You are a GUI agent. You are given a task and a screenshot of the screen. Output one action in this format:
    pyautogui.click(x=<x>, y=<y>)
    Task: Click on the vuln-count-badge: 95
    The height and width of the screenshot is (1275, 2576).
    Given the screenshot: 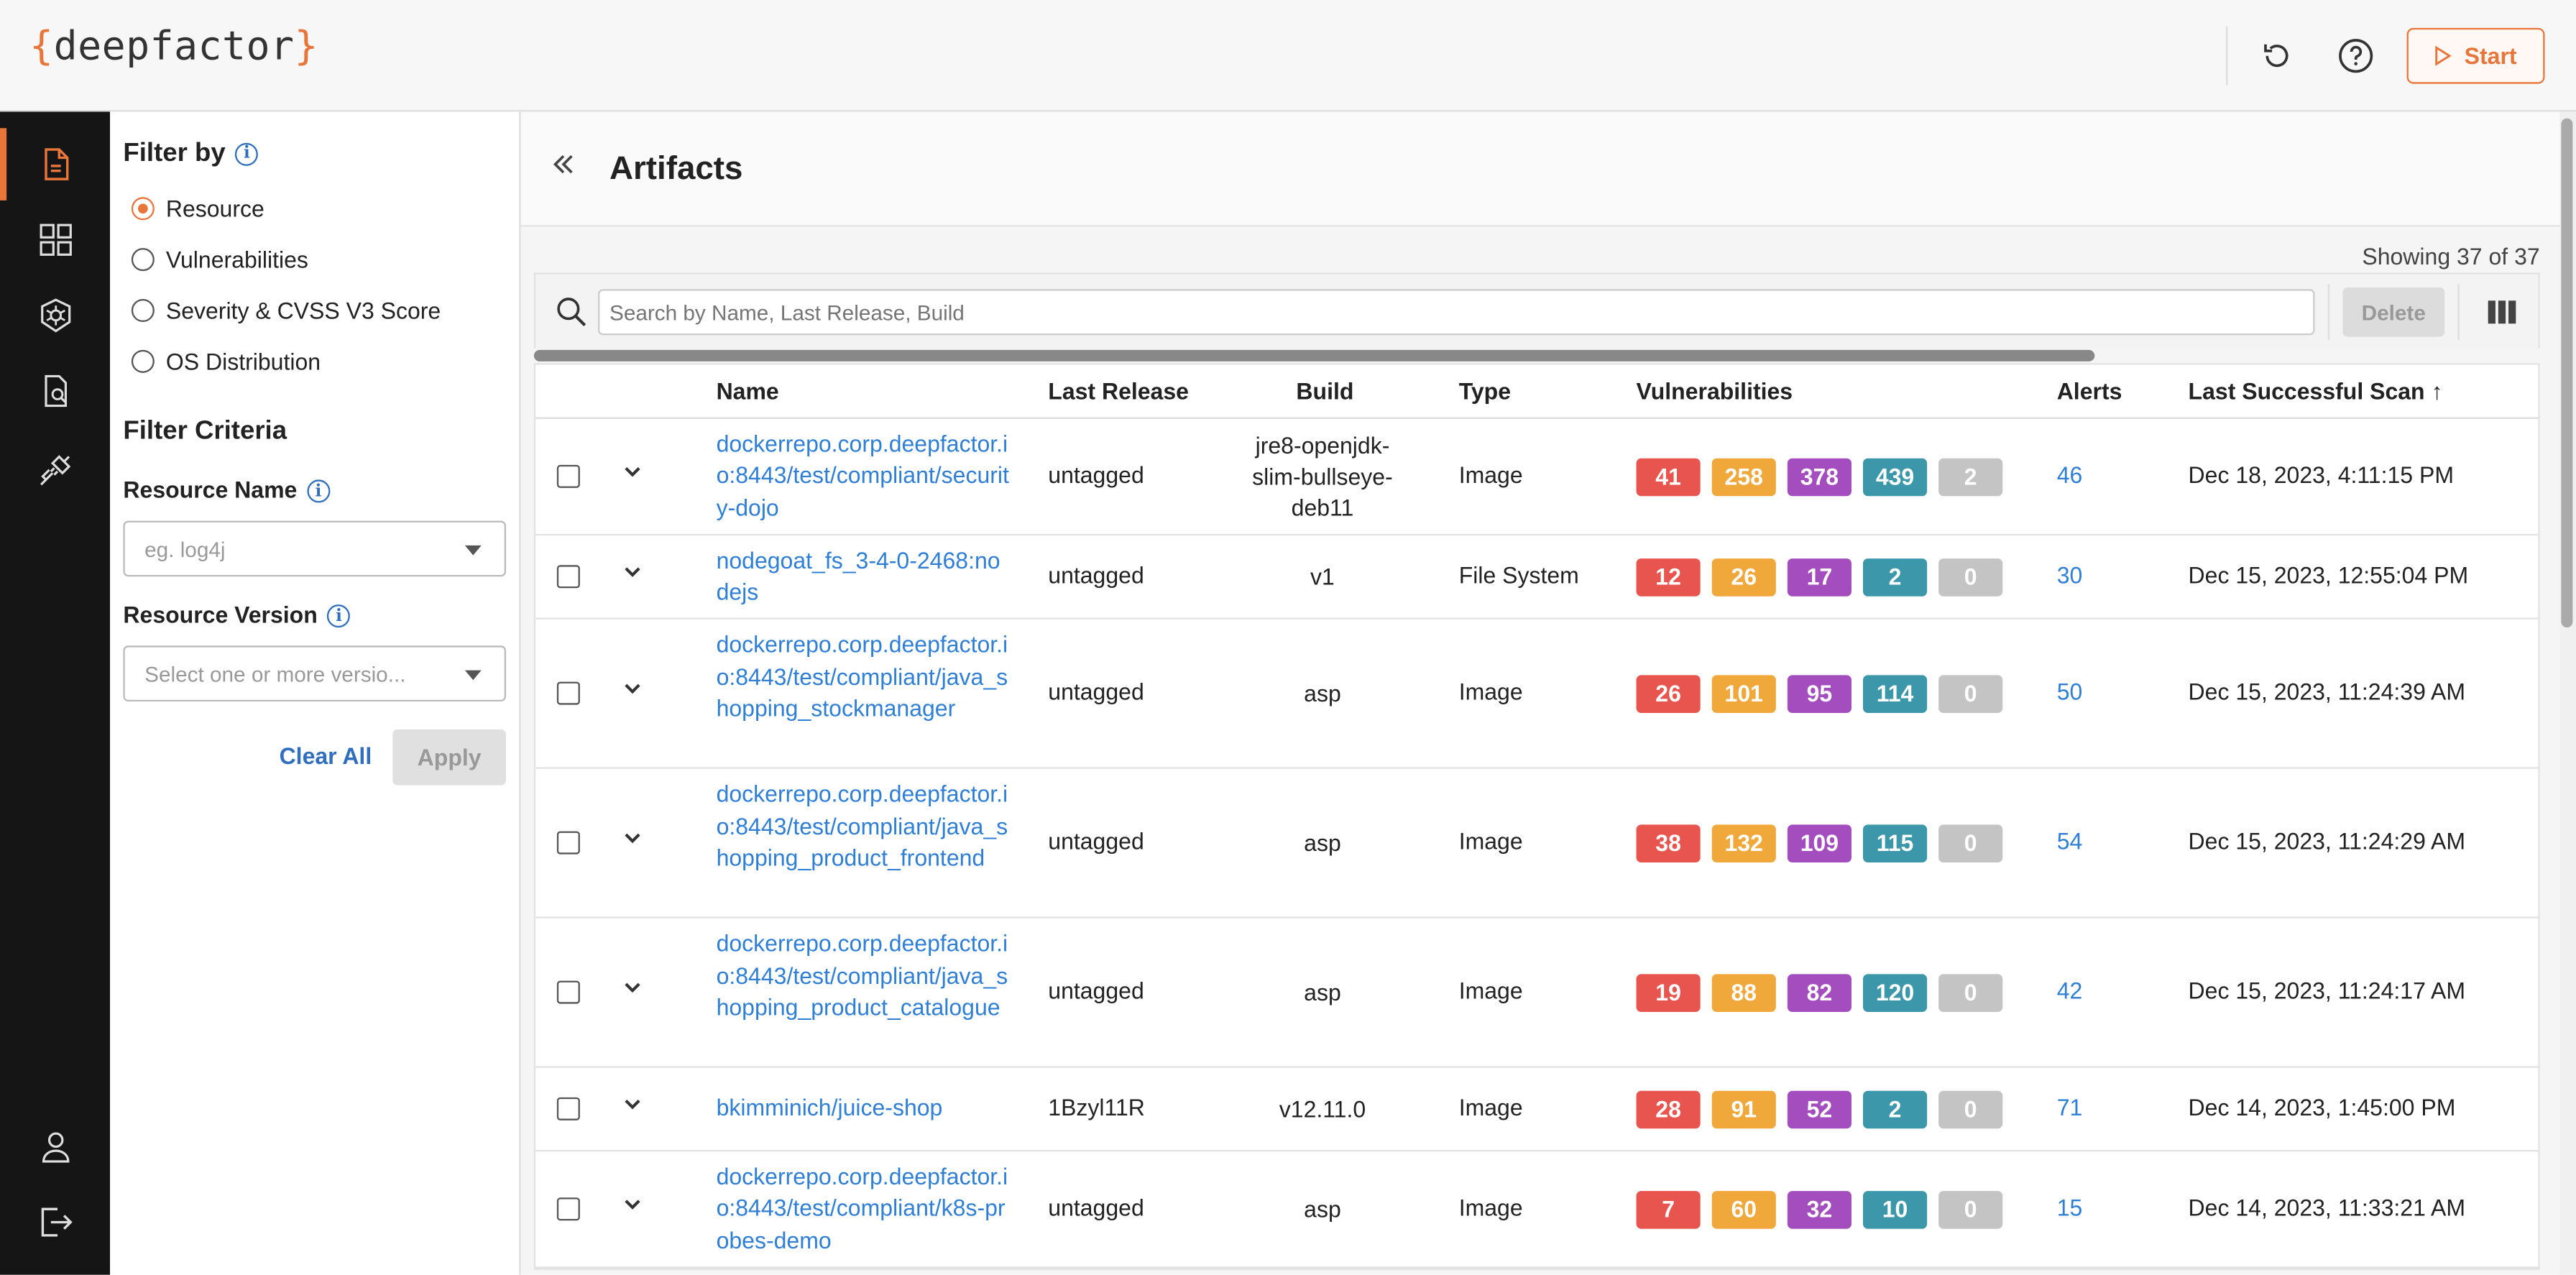 What is the action you would take?
    pyautogui.click(x=1819, y=693)
    